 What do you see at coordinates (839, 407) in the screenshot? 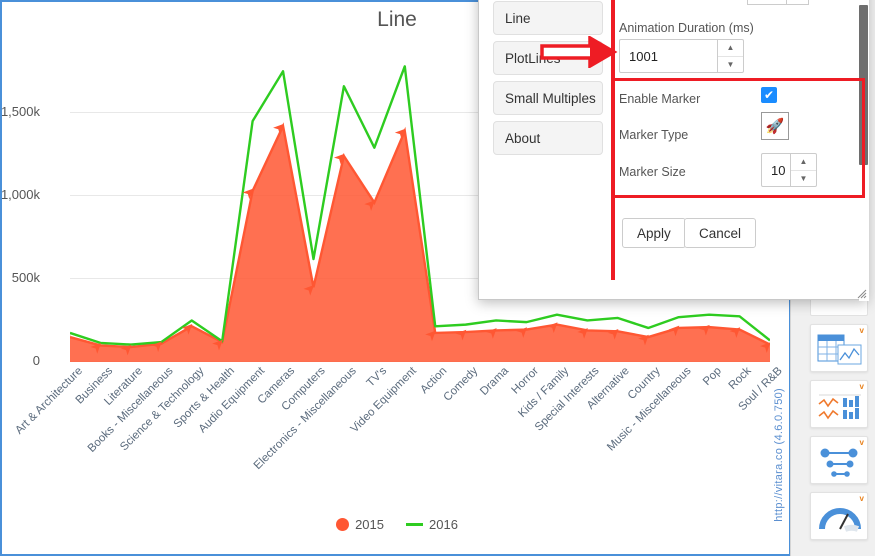
I see `sparkline-bar-icon` at bounding box center [839, 407].